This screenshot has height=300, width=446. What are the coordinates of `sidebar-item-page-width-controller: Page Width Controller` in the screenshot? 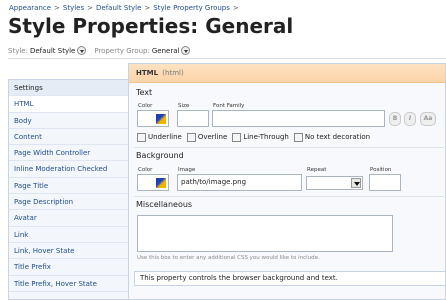 It's located at (68, 153).